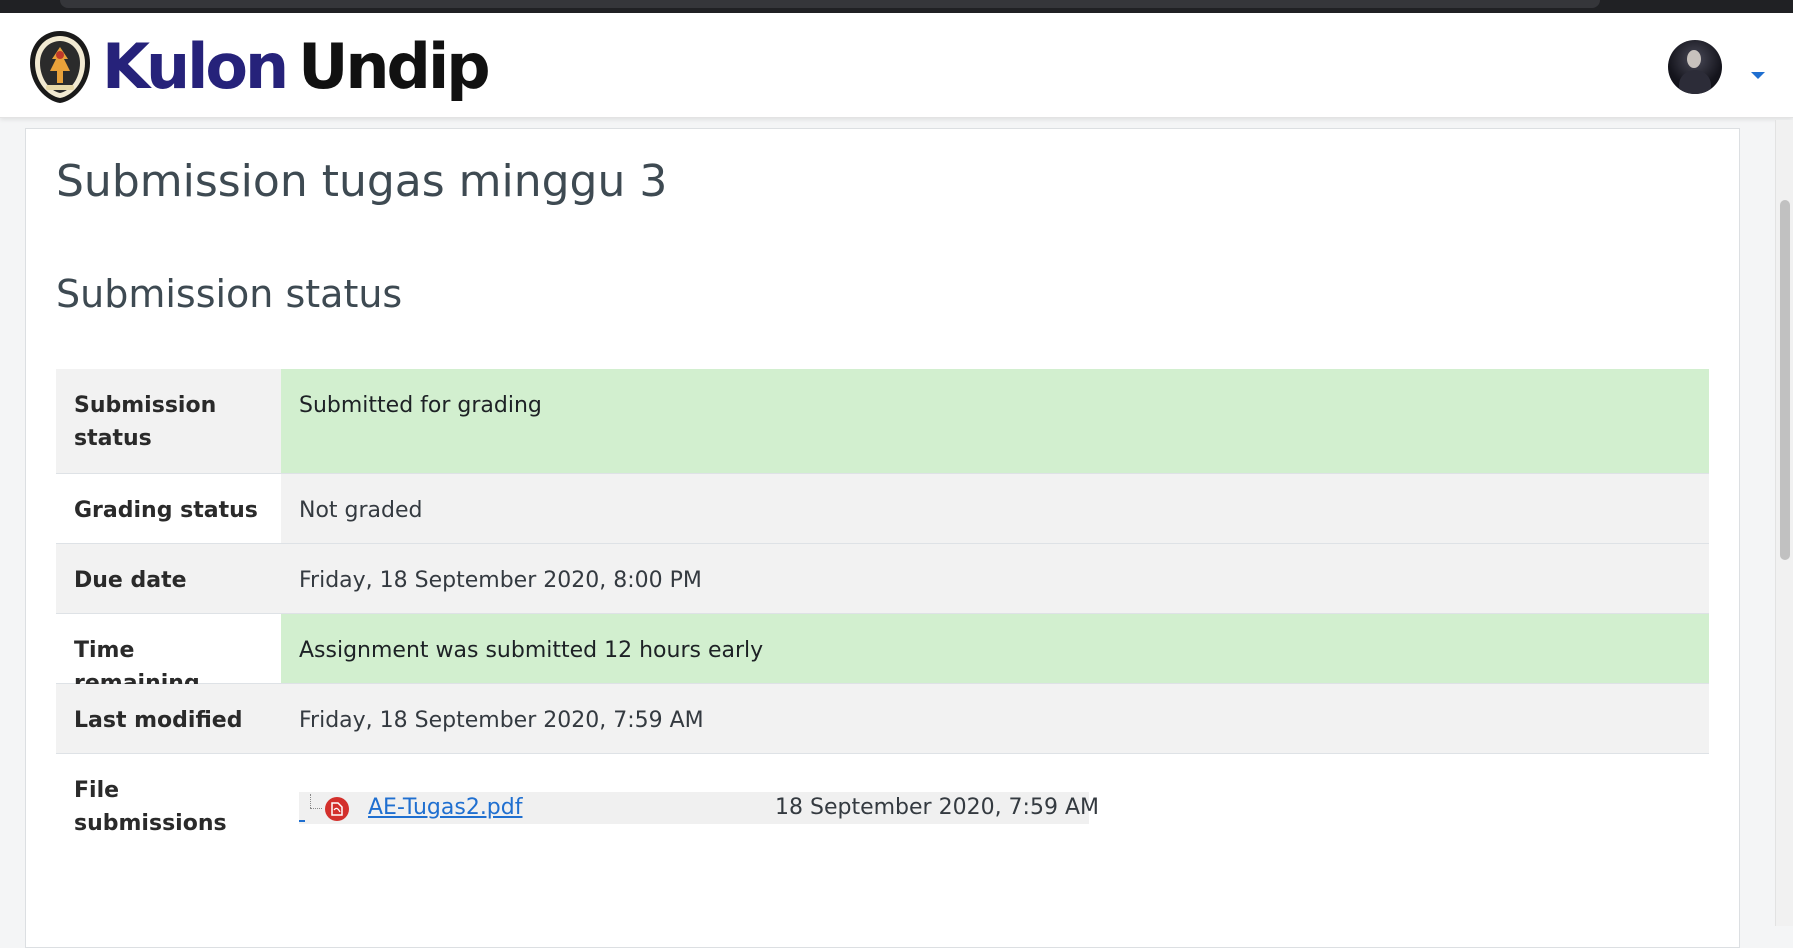 Image resolution: width=1793 pixels, height=948 pixels. Describe the element at coordinates (1695, 82) in the screenshot. I see `avatar-body` at that location.